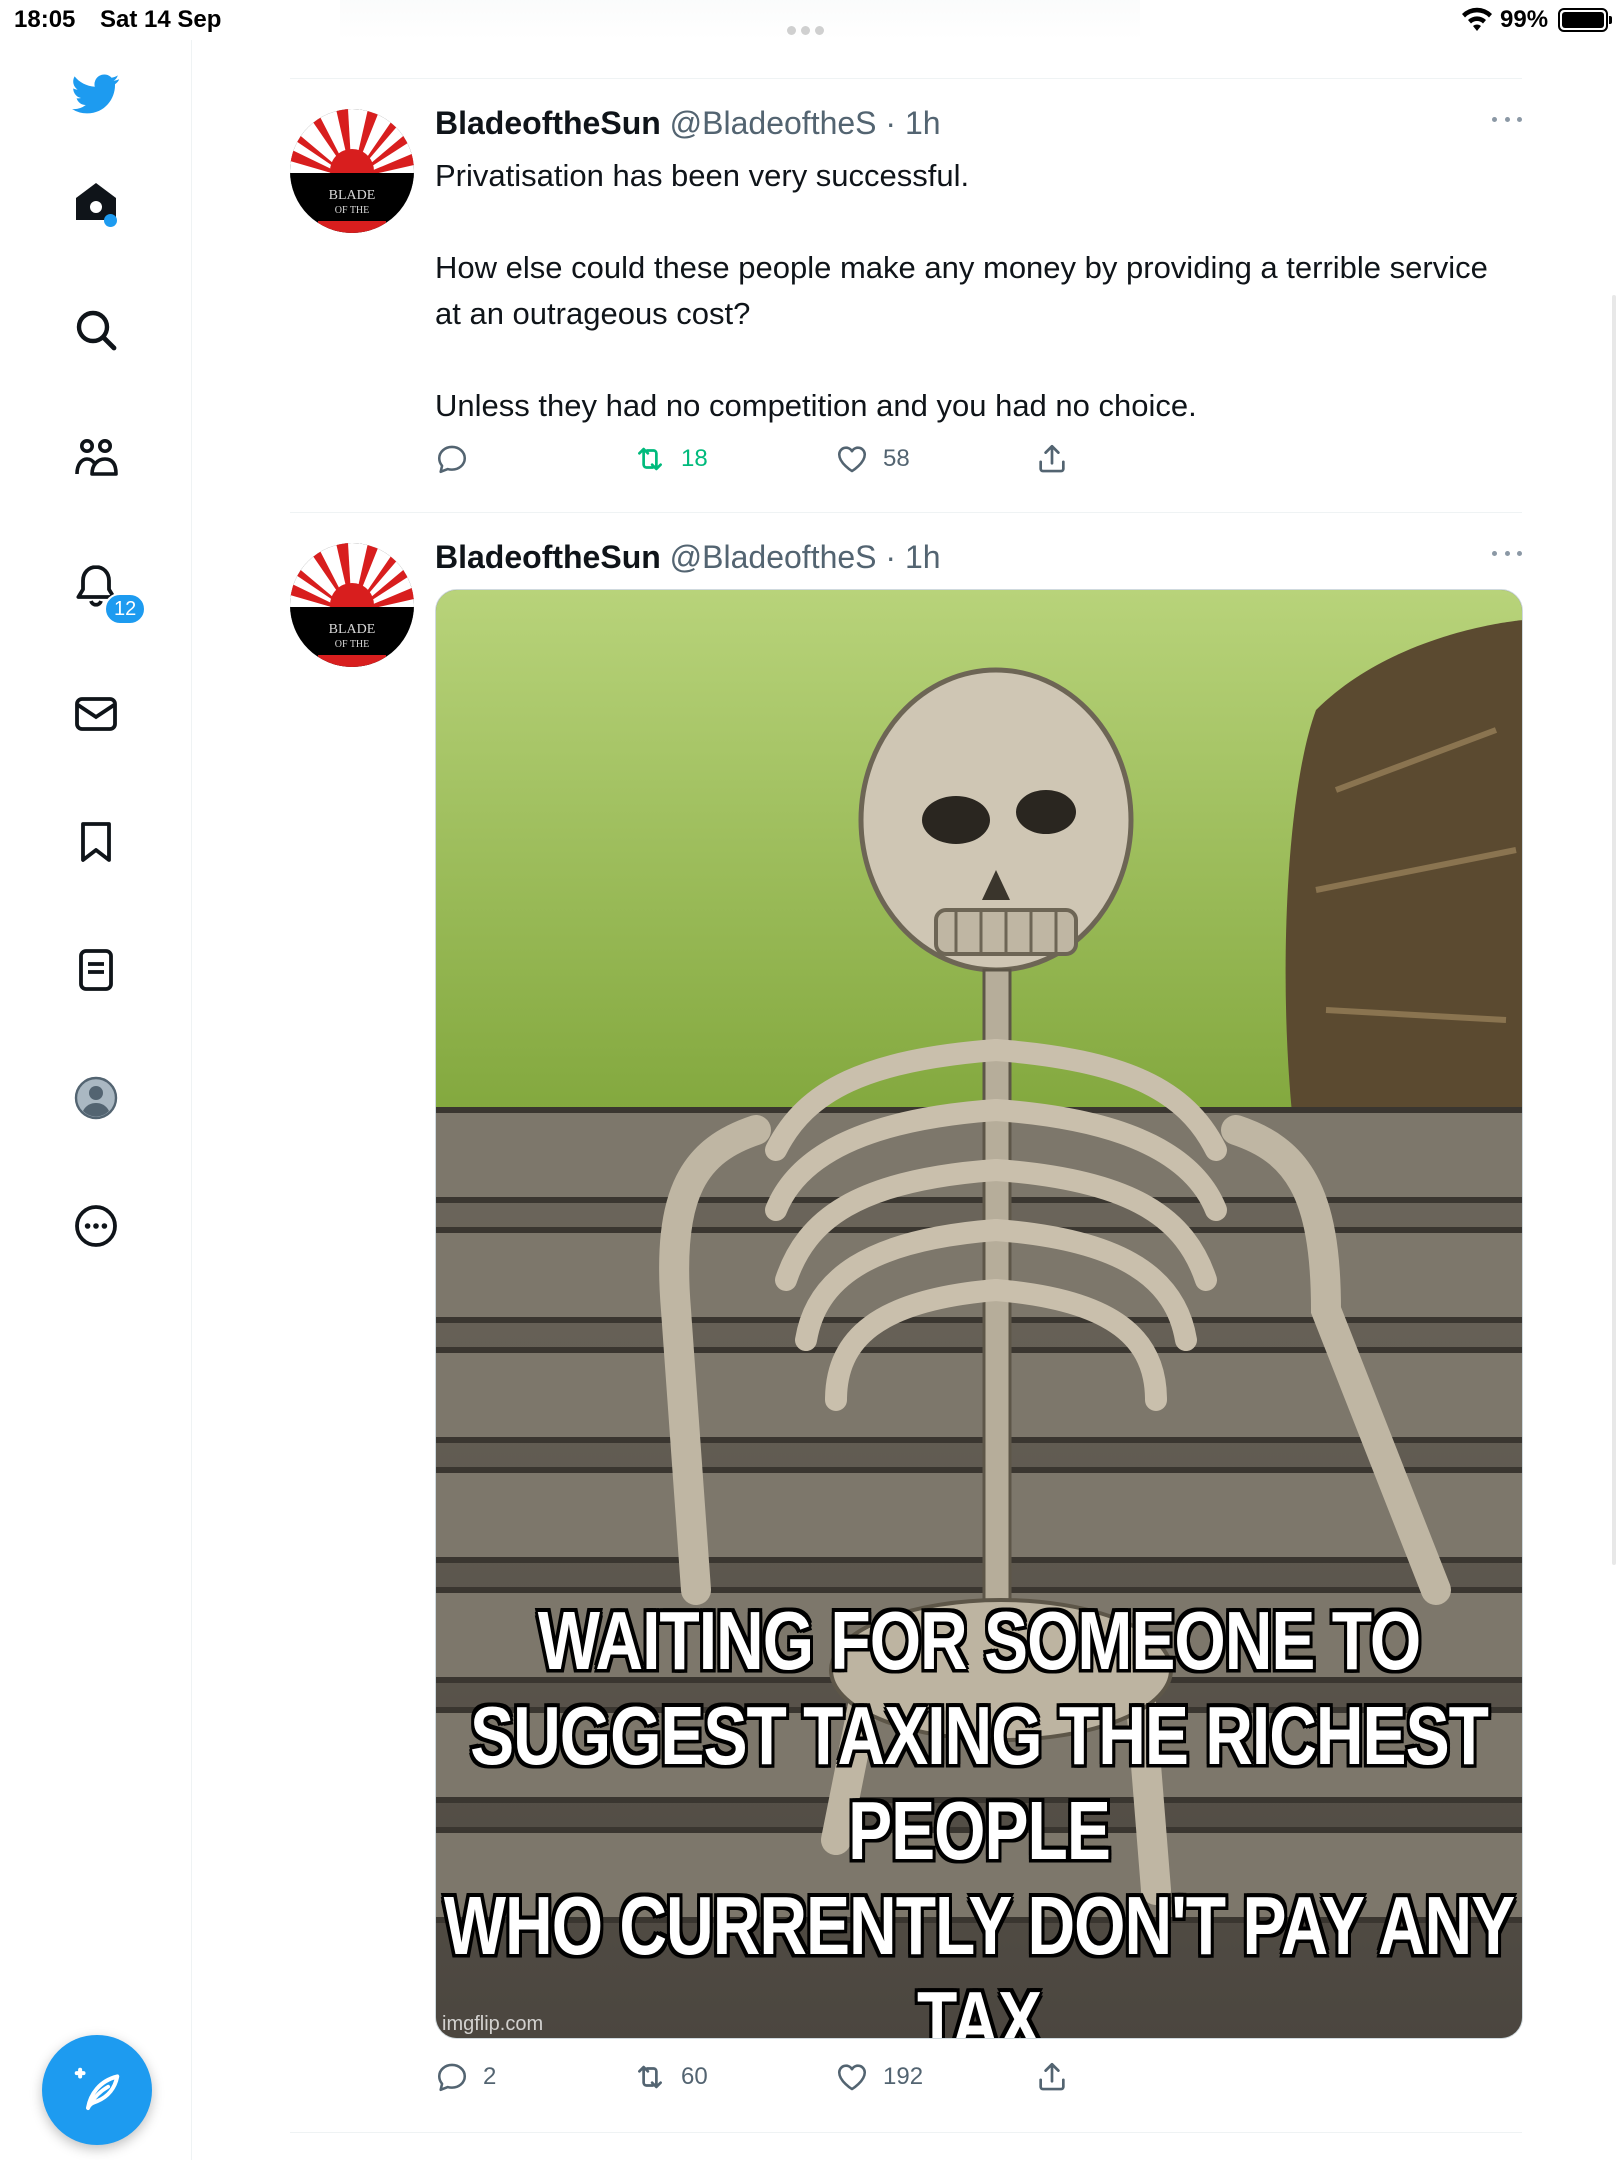  What do you see at coordinates (702, 175) in the screenshot?
I see `tweet-text-line: Privatisation has been very successful.` at bounding box center [702, 175].